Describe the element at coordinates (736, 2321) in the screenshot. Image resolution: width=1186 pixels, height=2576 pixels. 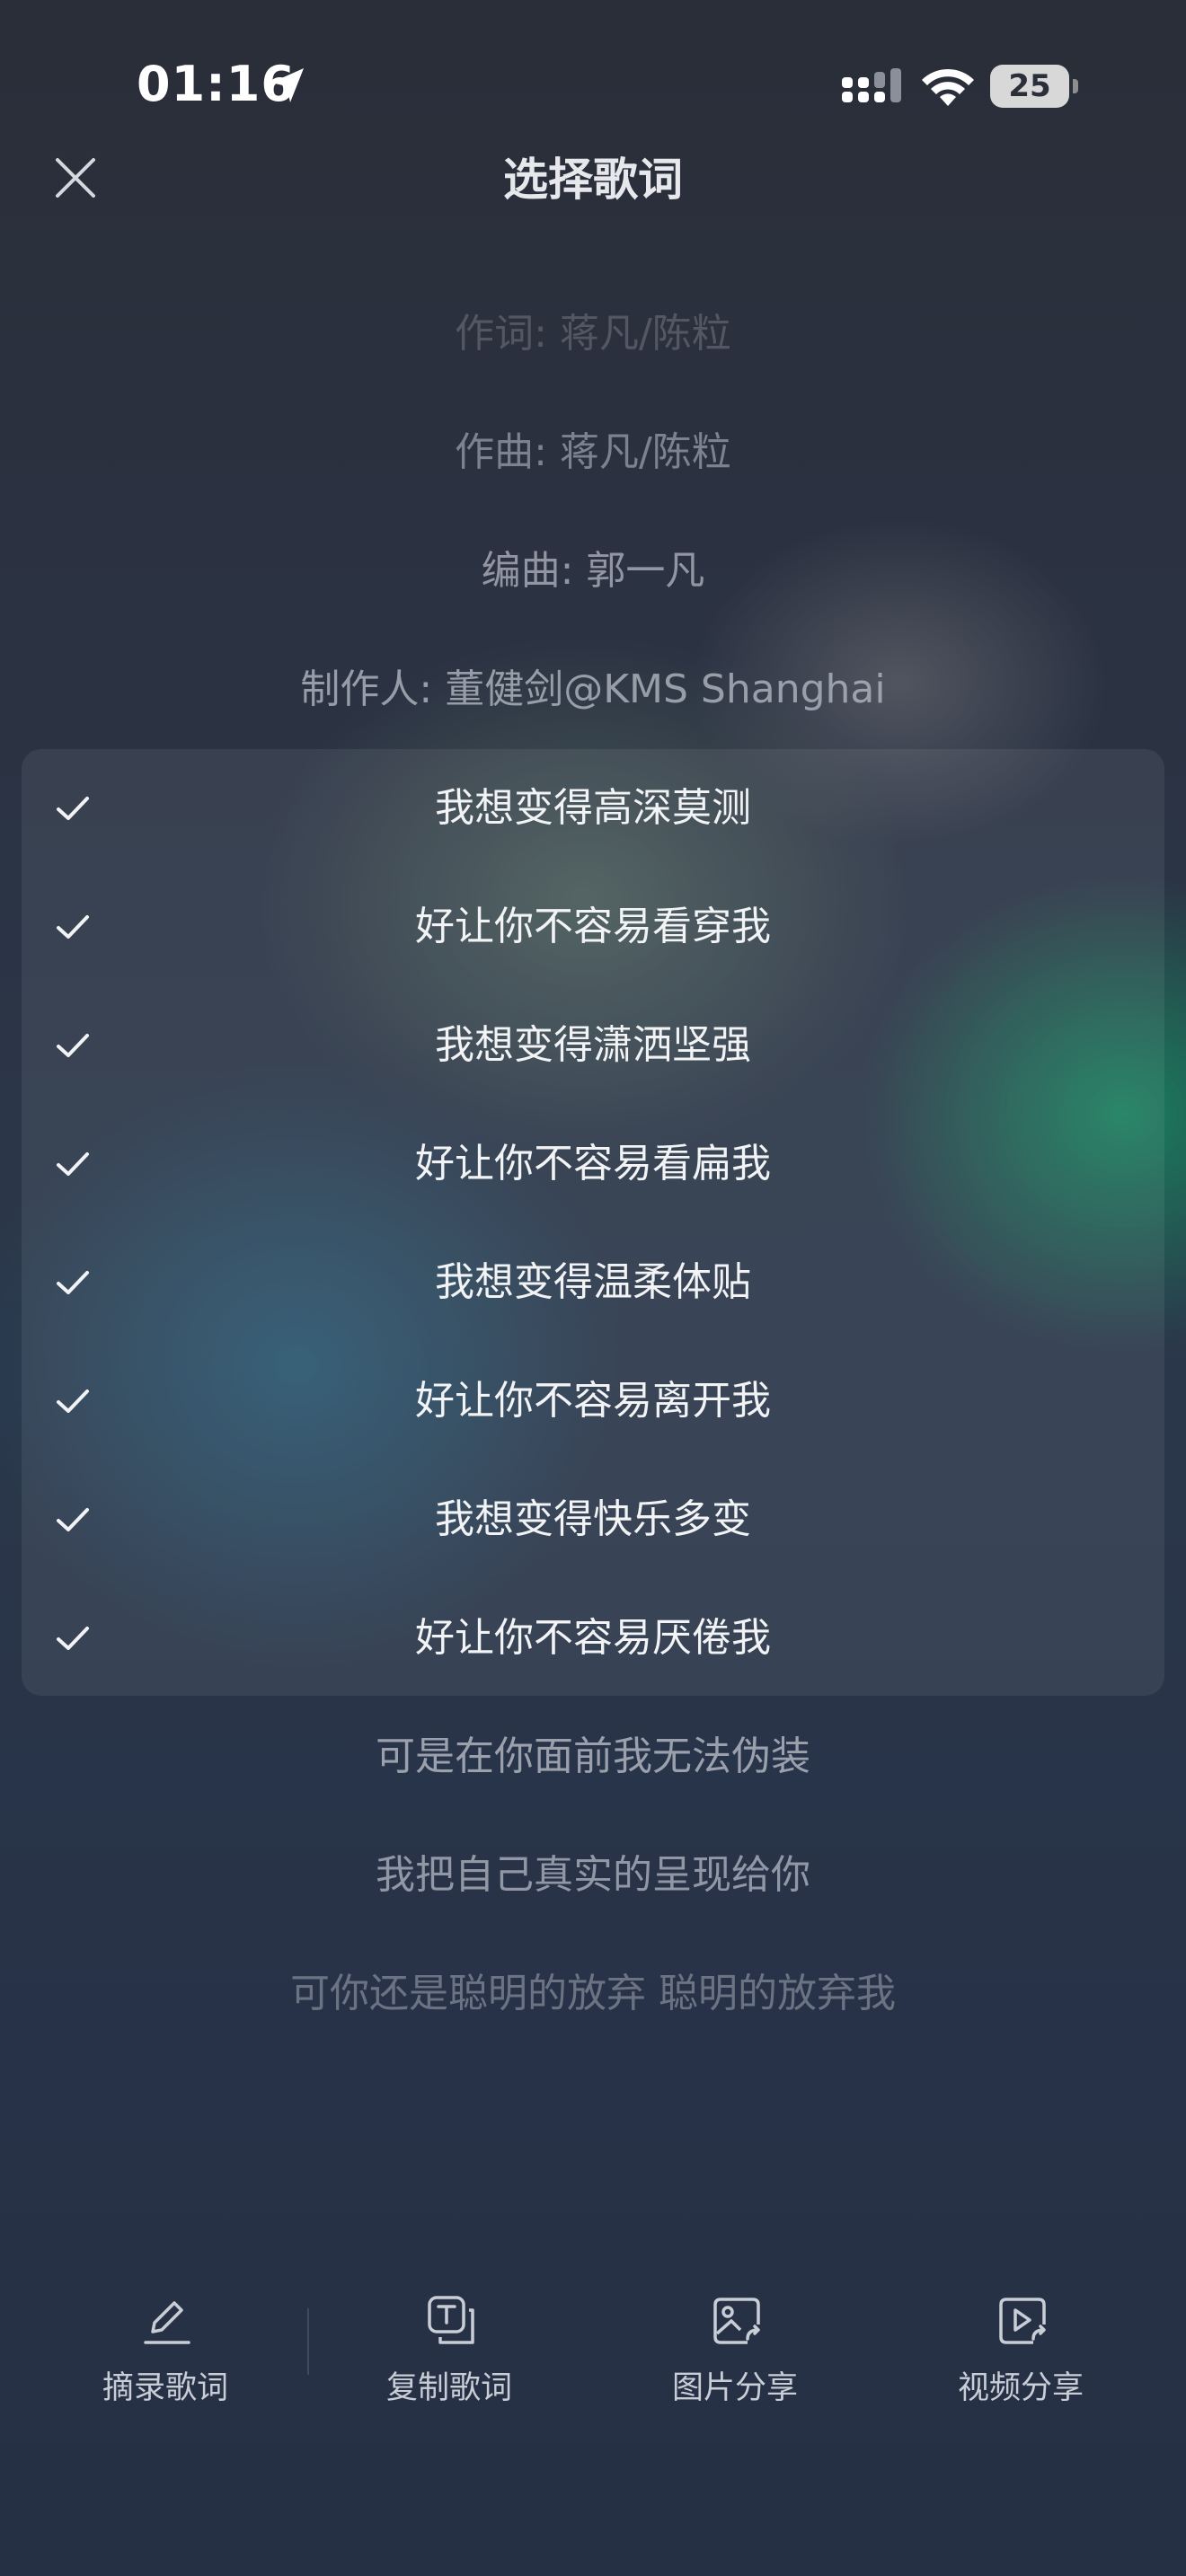
I see `image-share-icon` at that location.